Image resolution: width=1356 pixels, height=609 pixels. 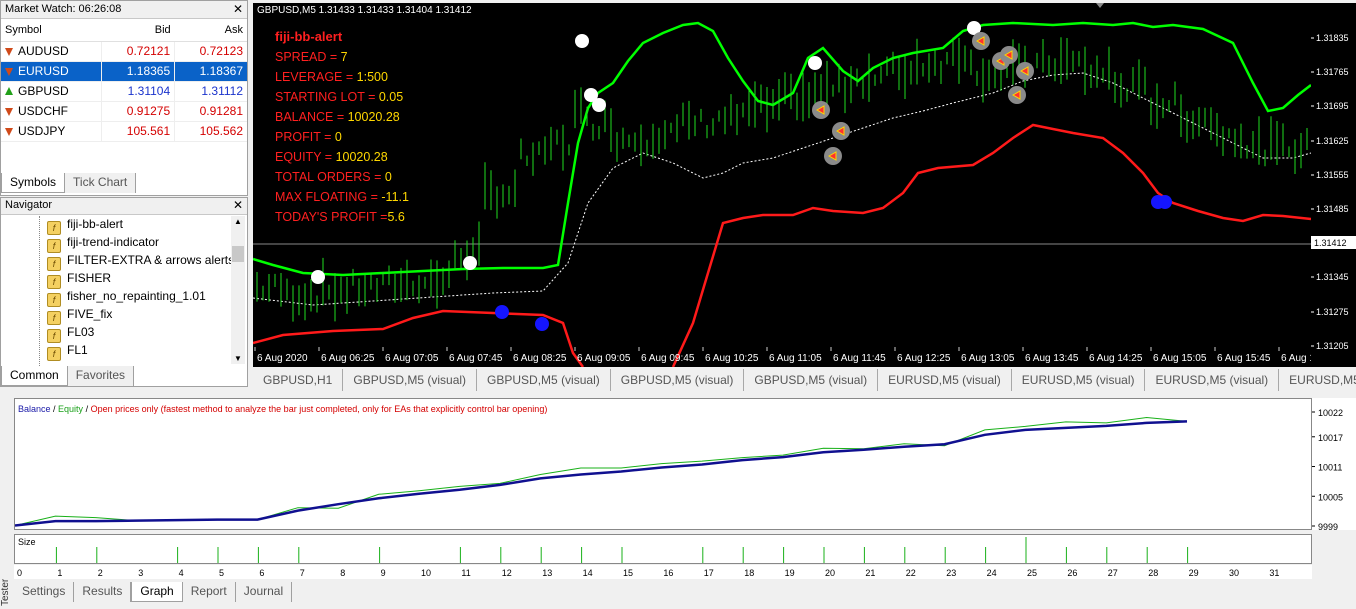 What do you see at coordinates (830, 573) in the screenshot?
I see `graph-x-label: 20` at bounding box center [830, 573].